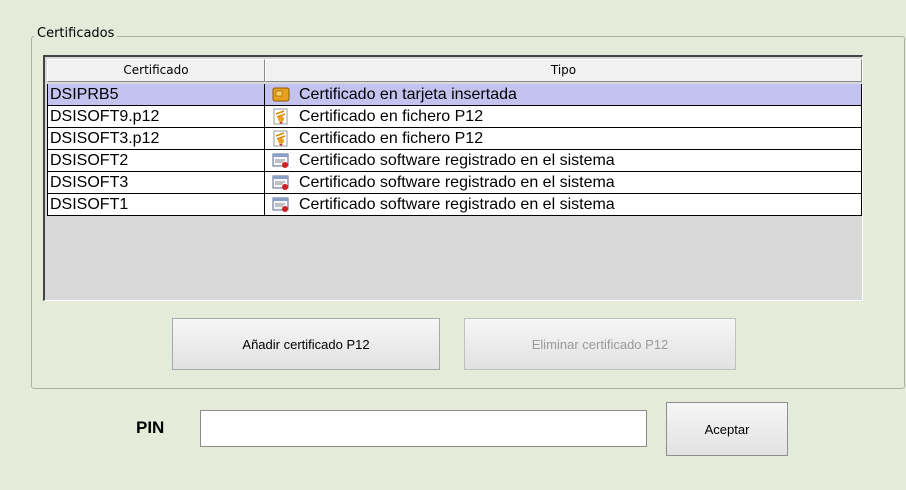 The width and height of the screenshot is (906, 490). What do you see at coordinates (156, 139) in the screenshot?
I see `certificate-name-cell: DSISOFT3.p12` at bounding box center [156, 139].